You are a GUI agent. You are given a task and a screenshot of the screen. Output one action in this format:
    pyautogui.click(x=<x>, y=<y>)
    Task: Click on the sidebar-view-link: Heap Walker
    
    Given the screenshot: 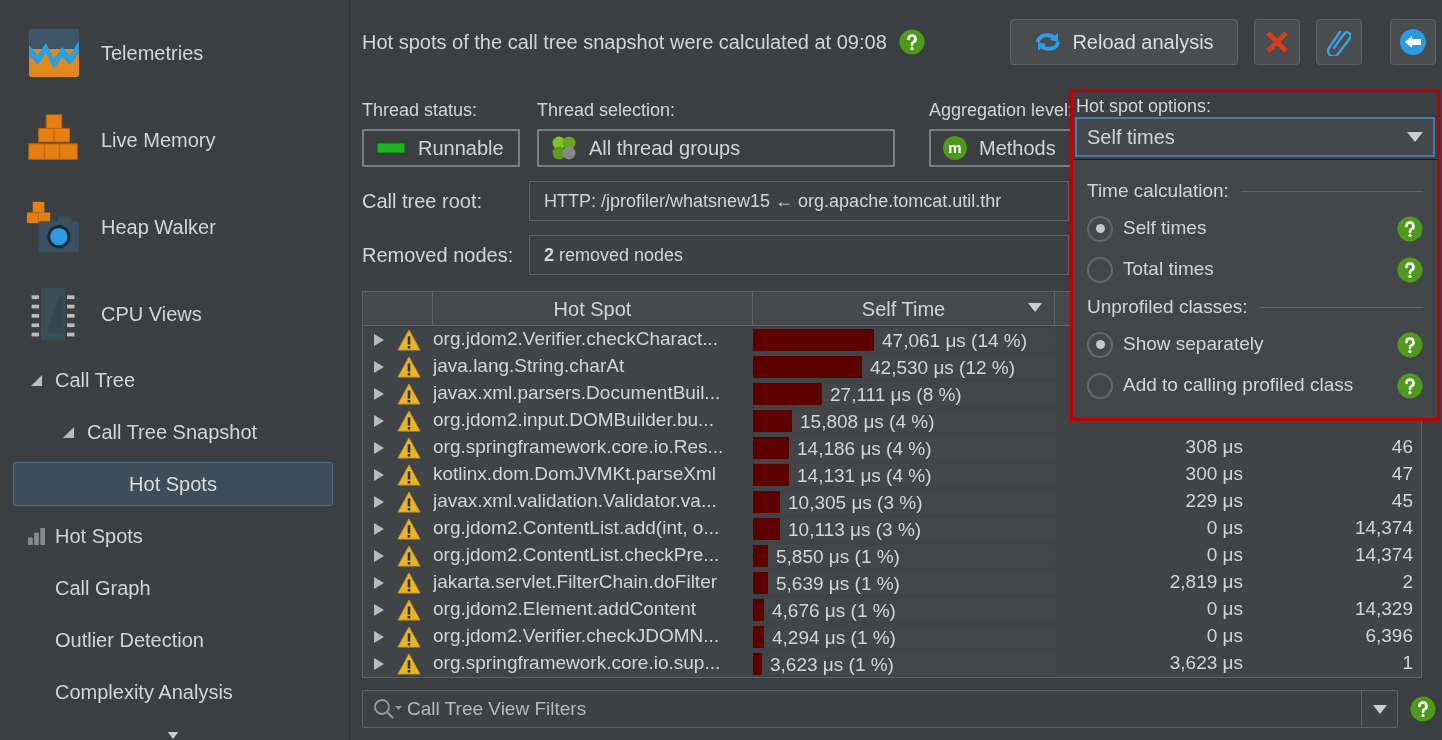 What is the action you would take?
    pyautogui.click(x=158, y=227)
    